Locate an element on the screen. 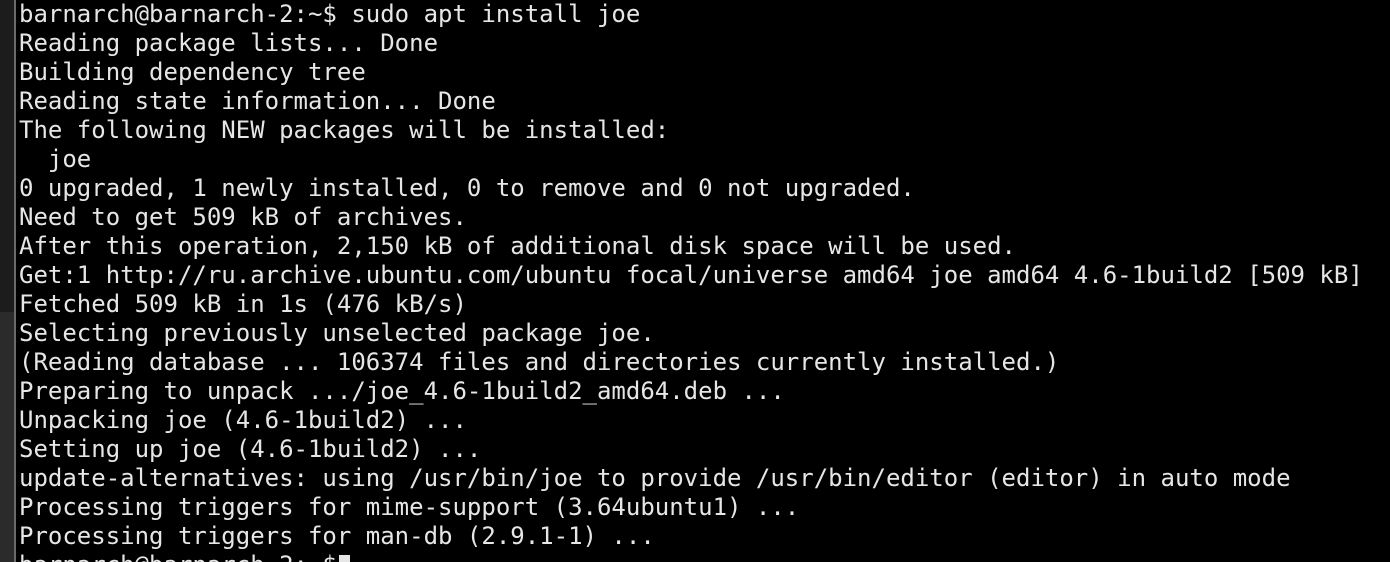  window-border is located at coordinates (15, 281).